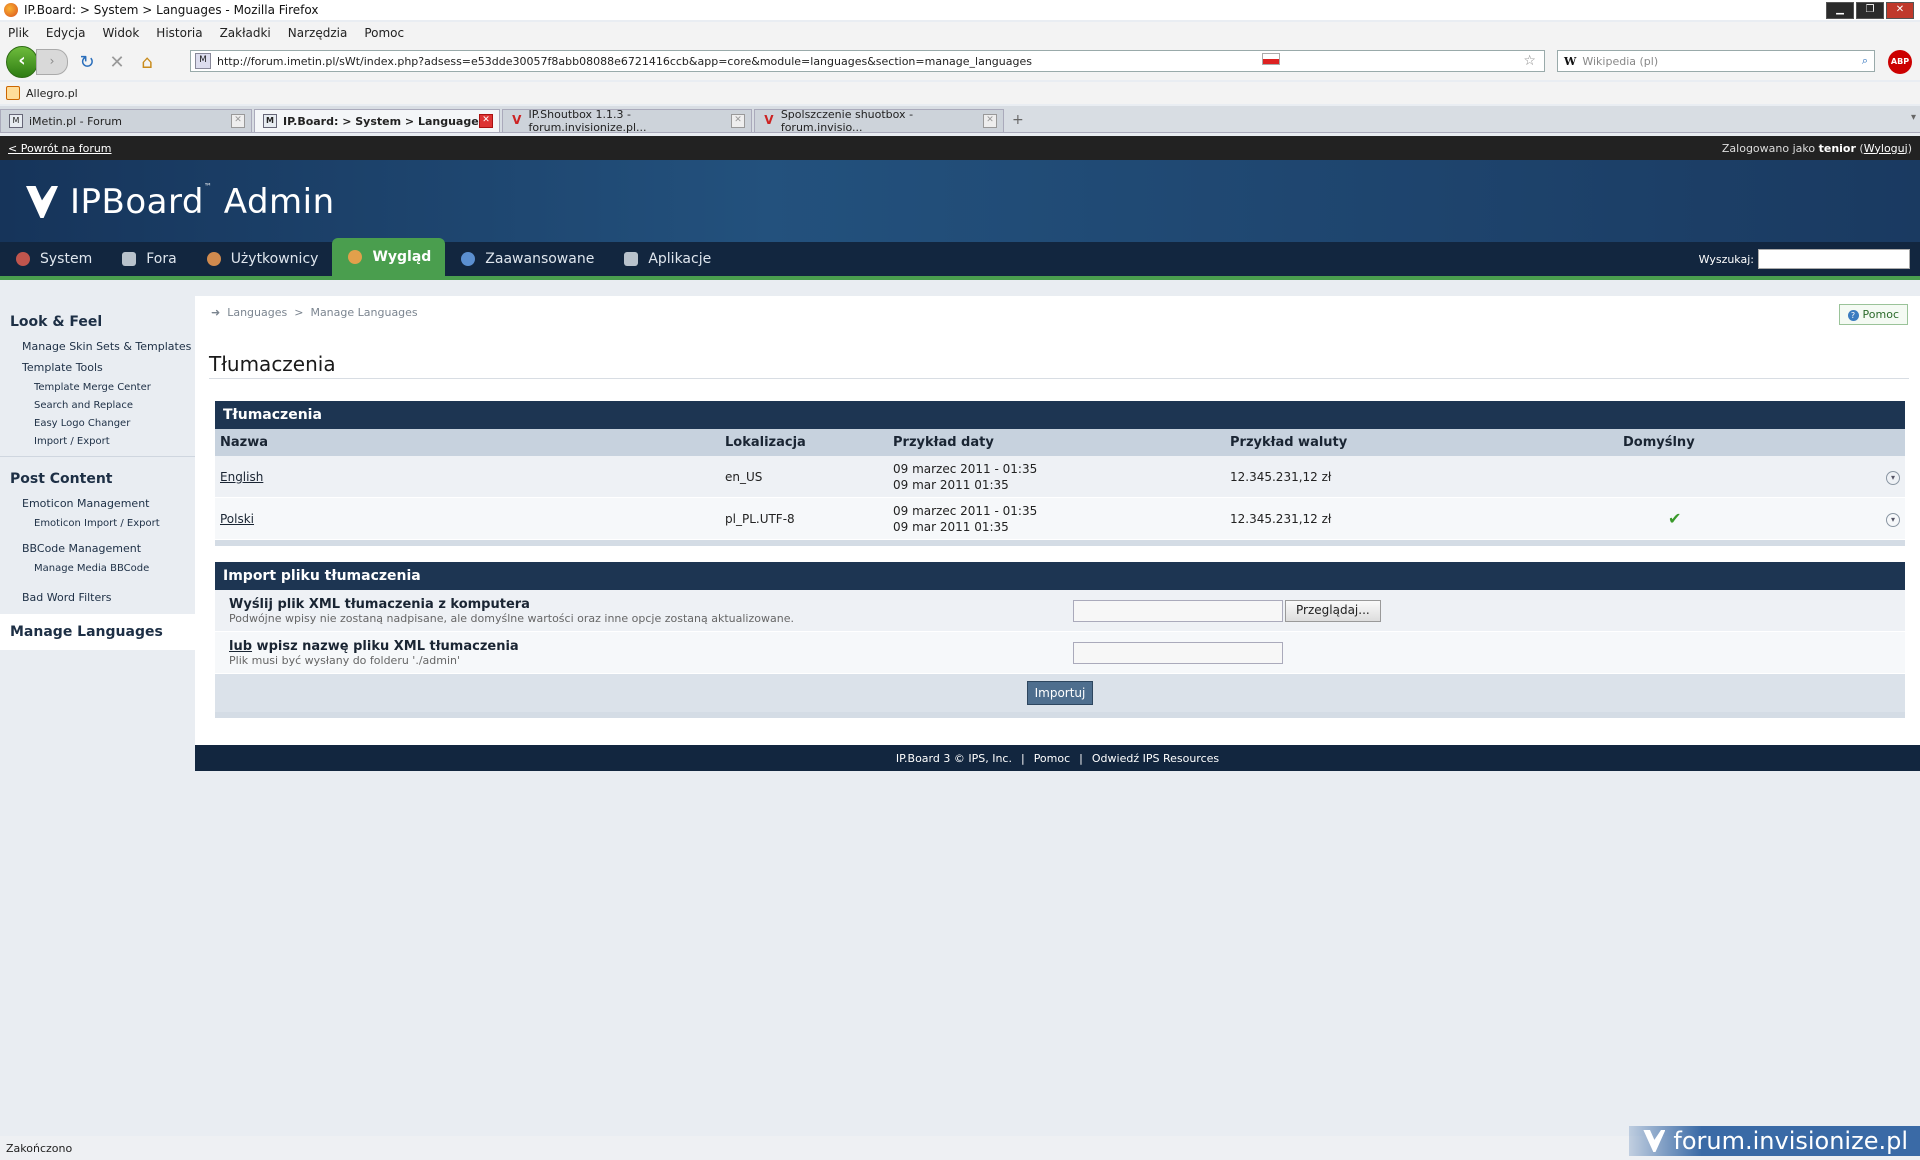 The width and height of the screenshot is (1920, 1160). I want to click on breadcrumb-languages: Languages, so click(257, 312).